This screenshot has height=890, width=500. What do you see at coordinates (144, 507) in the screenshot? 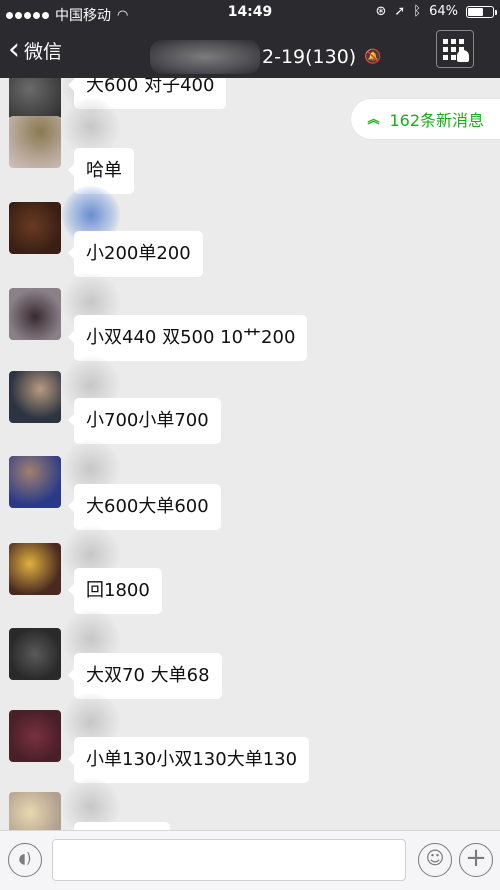
I see `message-bubble: 大600大单600` at bounding box center [144, 507].